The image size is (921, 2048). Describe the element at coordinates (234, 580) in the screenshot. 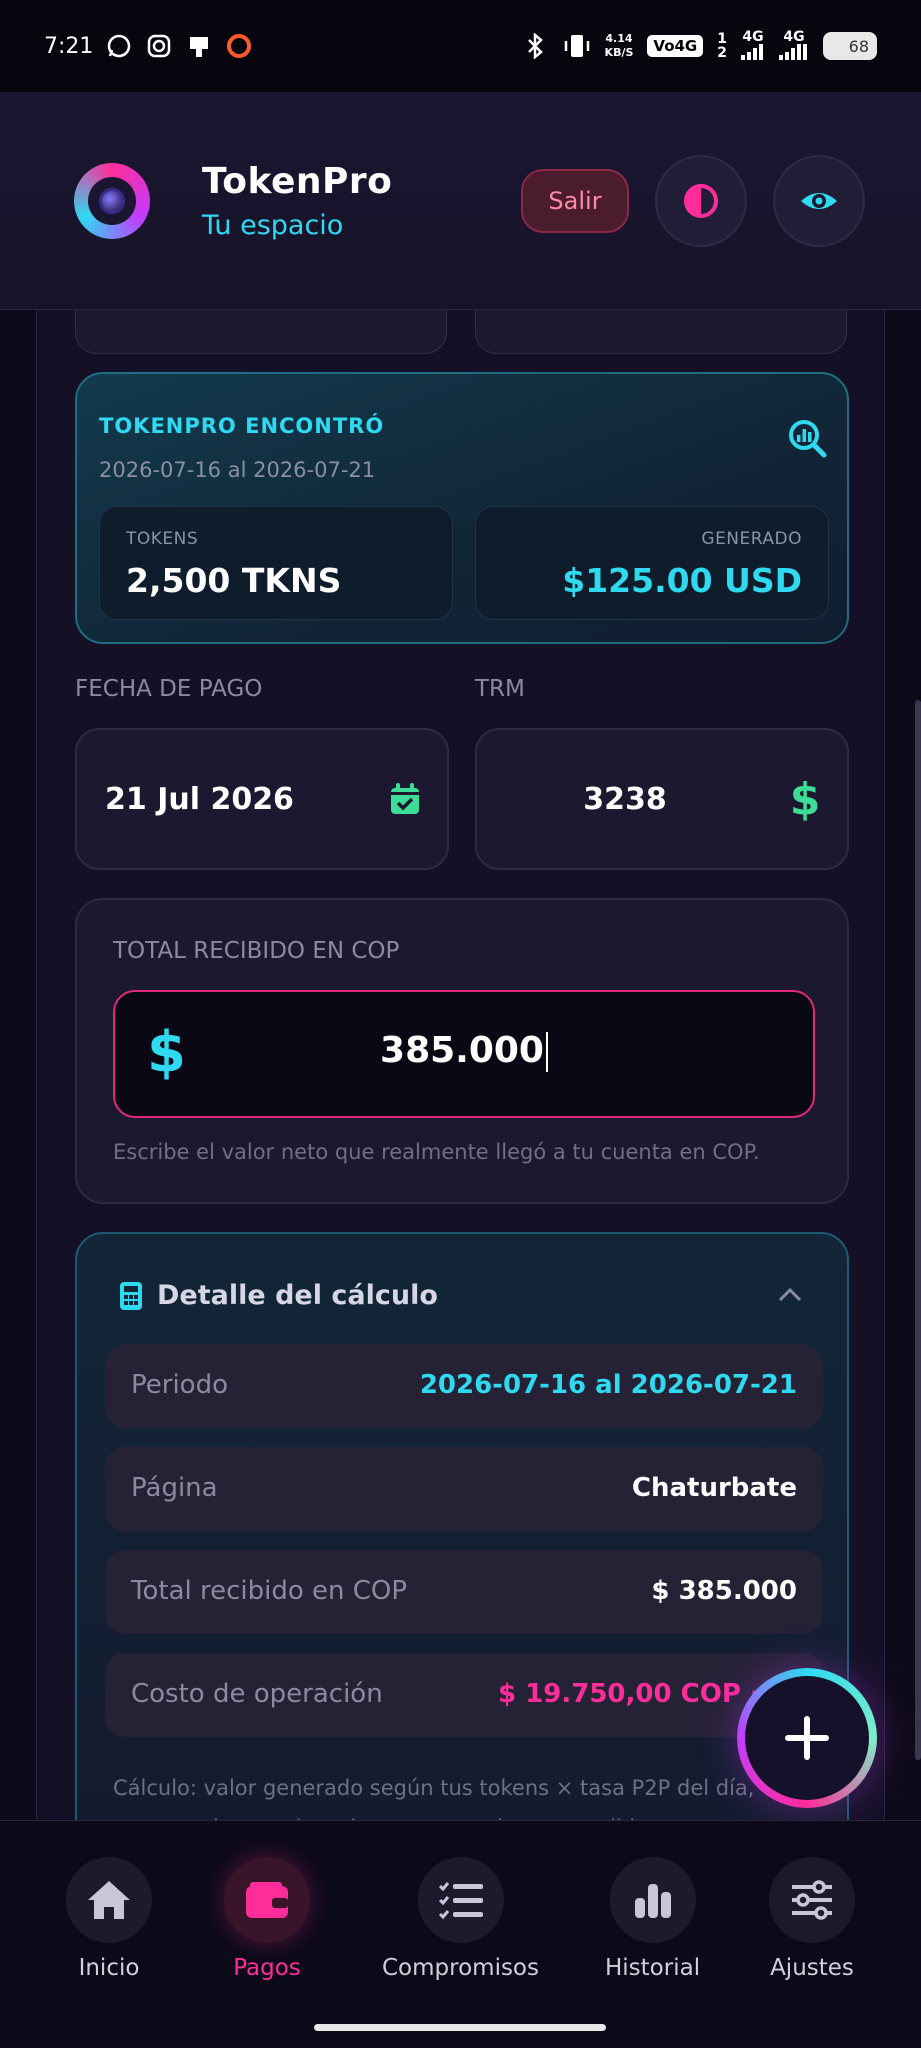

I see `tokens-value: 2,500 TKNS` at that location.